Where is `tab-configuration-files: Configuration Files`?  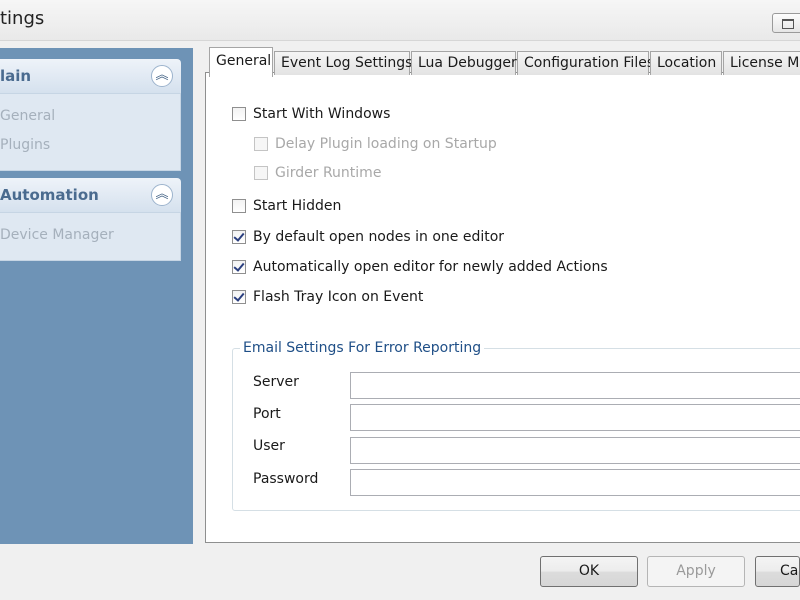 tab-configuration-files: Configuration Files is located at coordinates (585, 63).